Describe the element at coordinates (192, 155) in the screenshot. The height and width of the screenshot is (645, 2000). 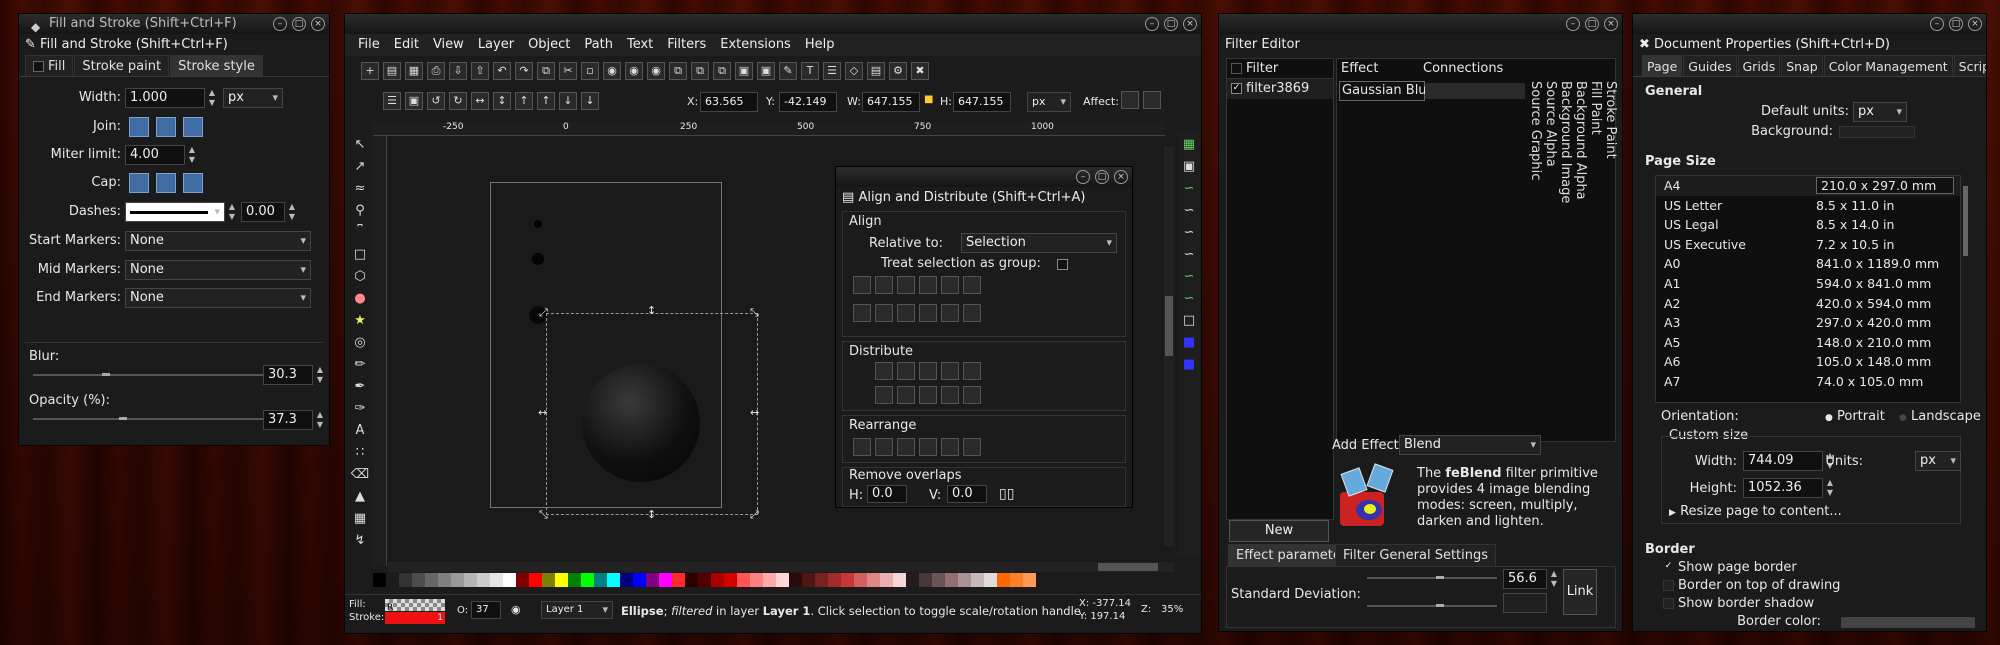
I see `miter-spinner: ▲ ▼` at that location.